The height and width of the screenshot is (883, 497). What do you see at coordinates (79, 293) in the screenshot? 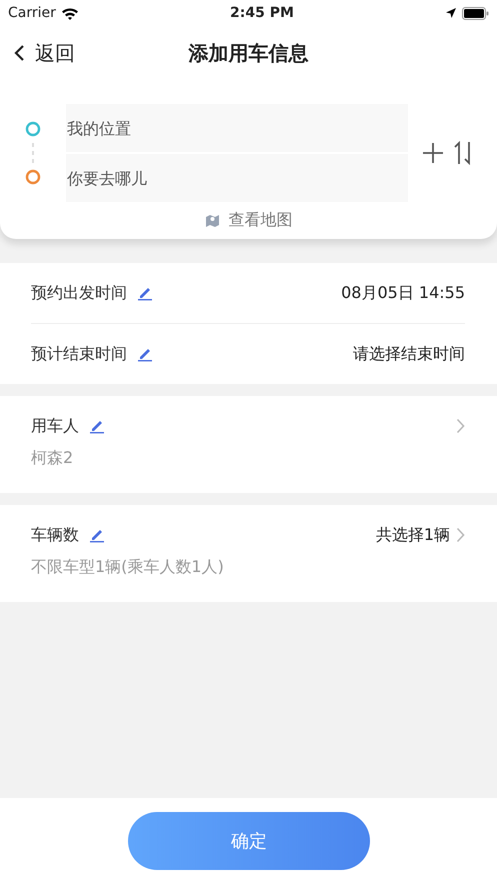
I see `field-label: 预约出发时间` at bounding box center [79, 293].